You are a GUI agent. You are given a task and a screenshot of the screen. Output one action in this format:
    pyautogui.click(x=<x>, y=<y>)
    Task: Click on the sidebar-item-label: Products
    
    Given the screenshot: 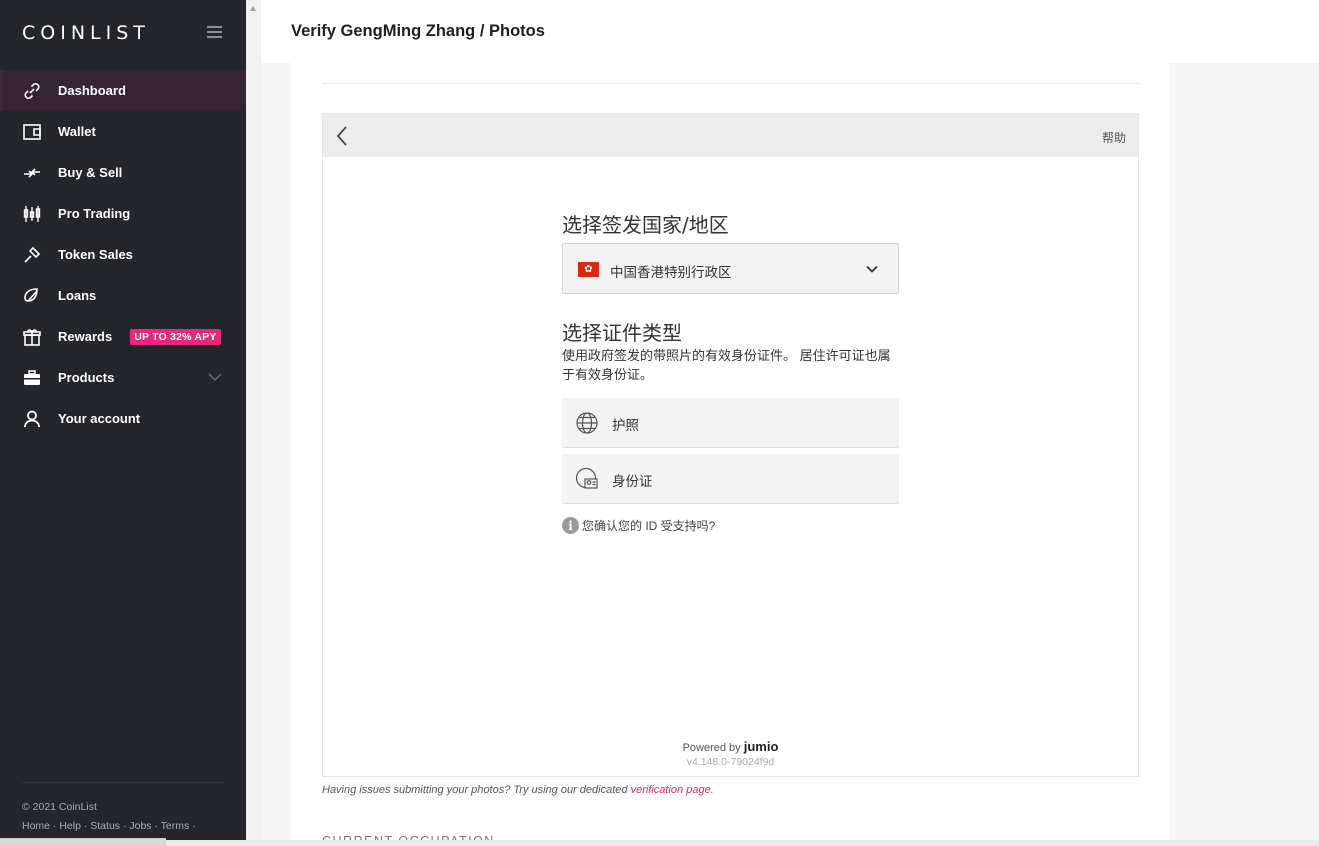 What is the action you would take?
    pyautogui.click(x=86, y=377)
    